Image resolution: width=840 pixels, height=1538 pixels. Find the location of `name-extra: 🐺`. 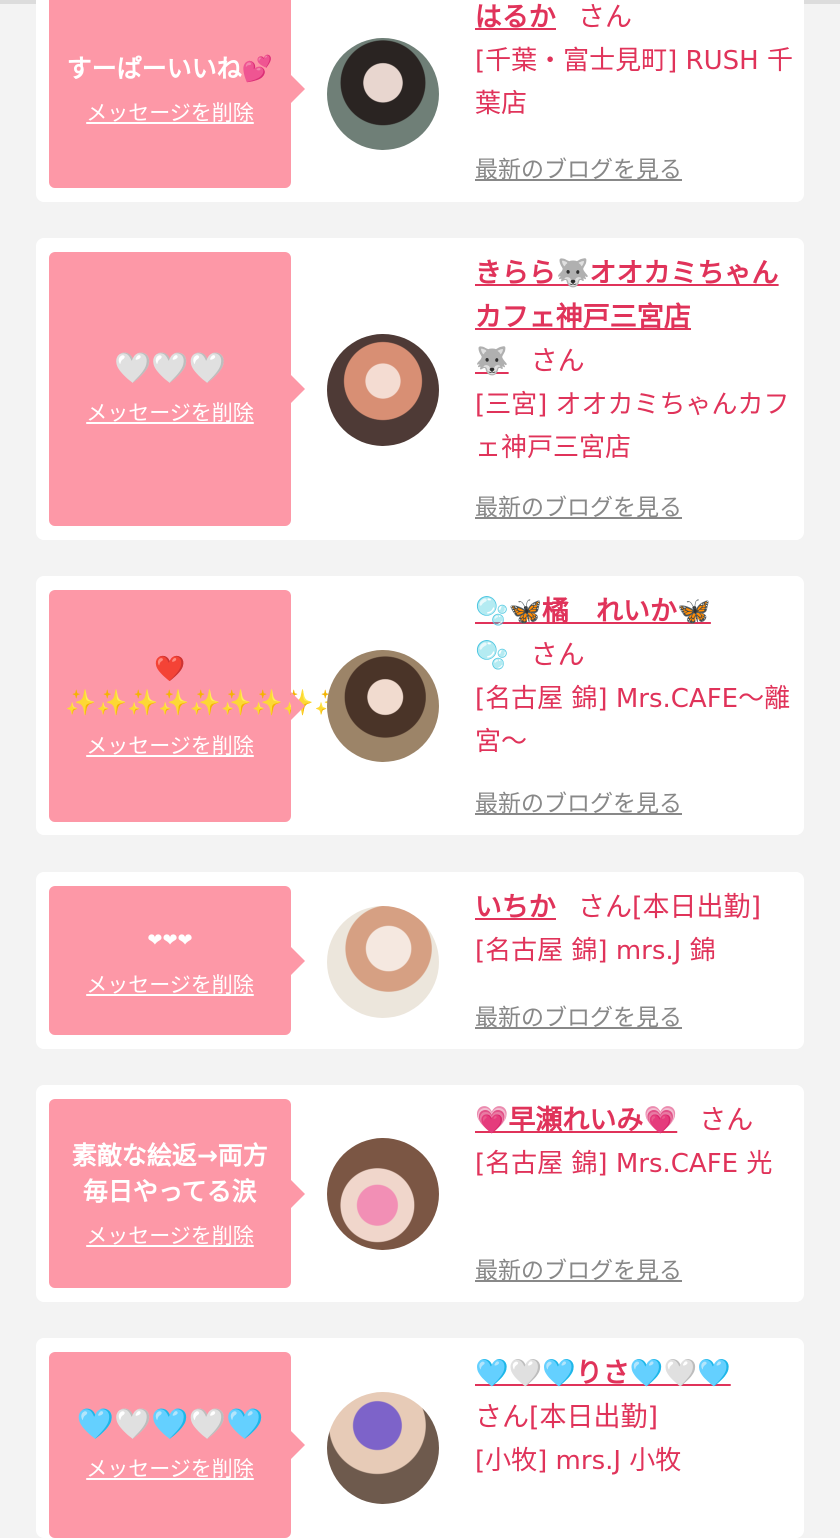

name-extra: 🐺 is located at coordinates (492, 361).